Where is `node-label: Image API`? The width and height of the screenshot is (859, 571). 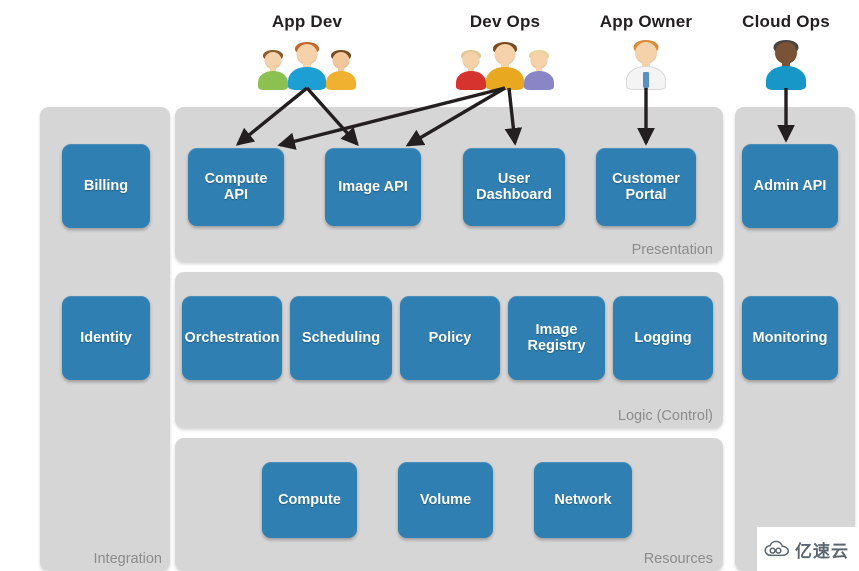 node-label: Image API is located at coordinates (373, 186).